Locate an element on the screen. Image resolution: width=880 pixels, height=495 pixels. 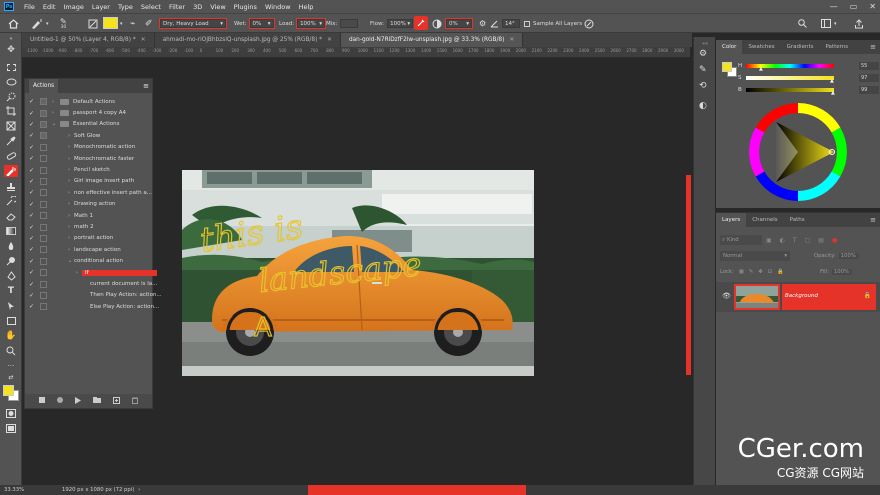
vertical-scrollbar-highlight is located at coordinates (688, 275).